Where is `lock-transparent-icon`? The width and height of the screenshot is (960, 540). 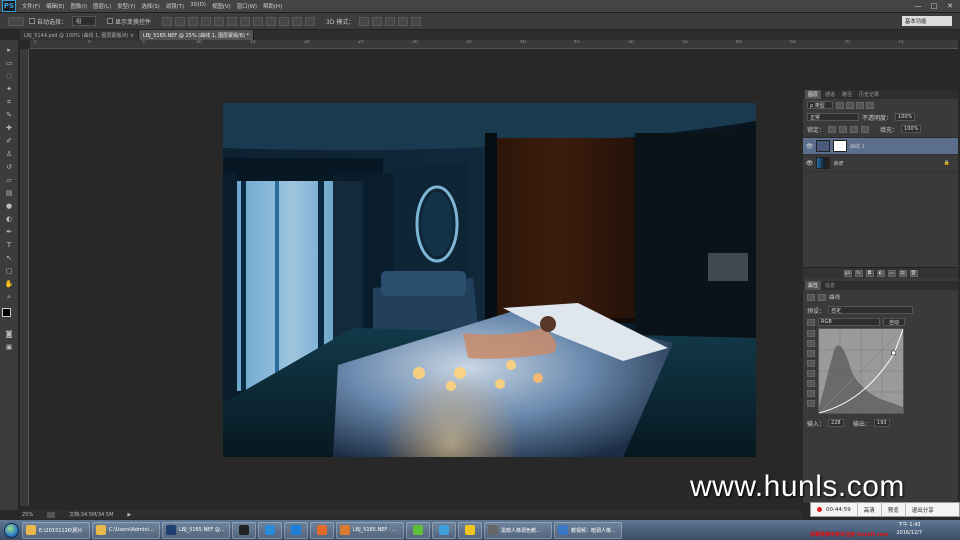
lock-transparent-icon is located at coordinates (832, 129).